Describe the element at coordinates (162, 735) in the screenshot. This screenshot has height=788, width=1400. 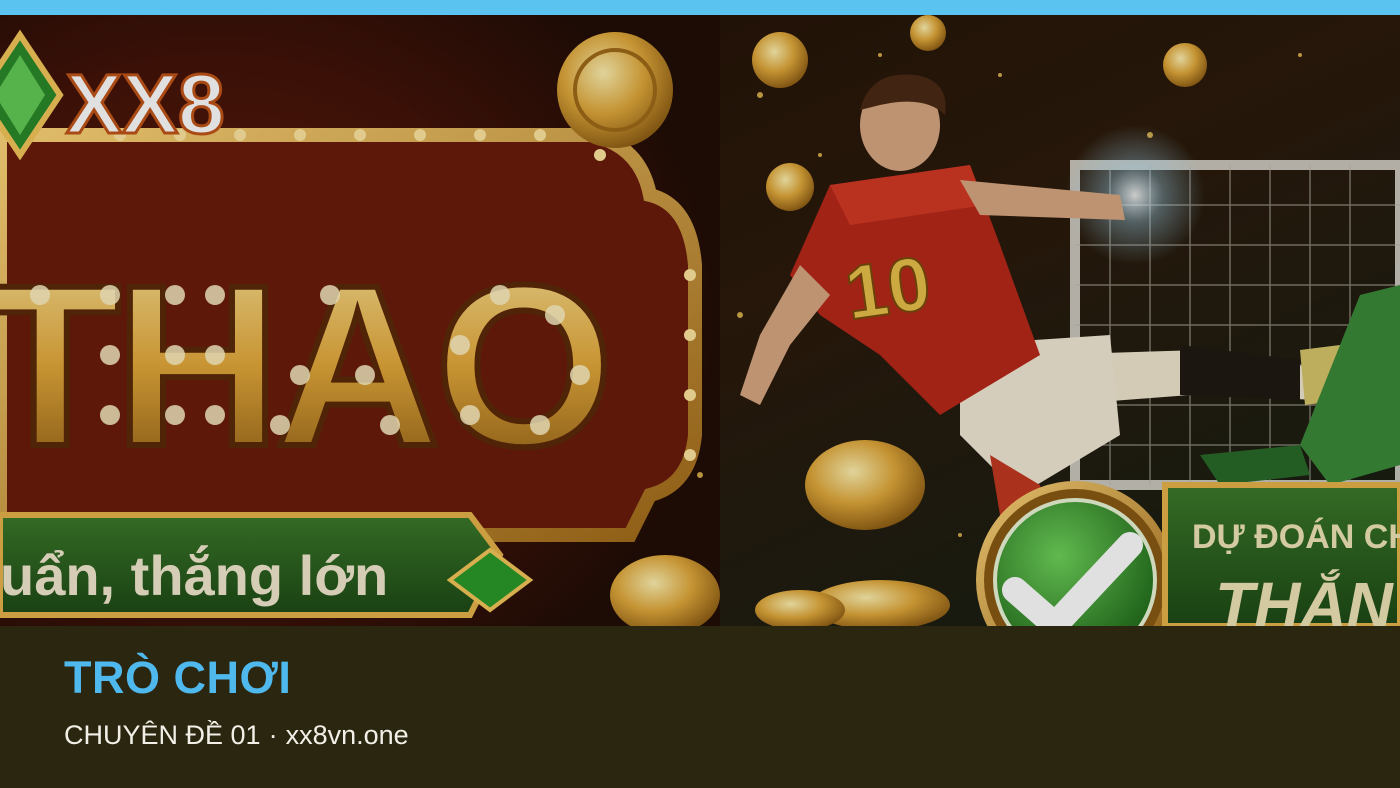
I see `category-label: CHUYÊN ĐỀ 01` at that location.